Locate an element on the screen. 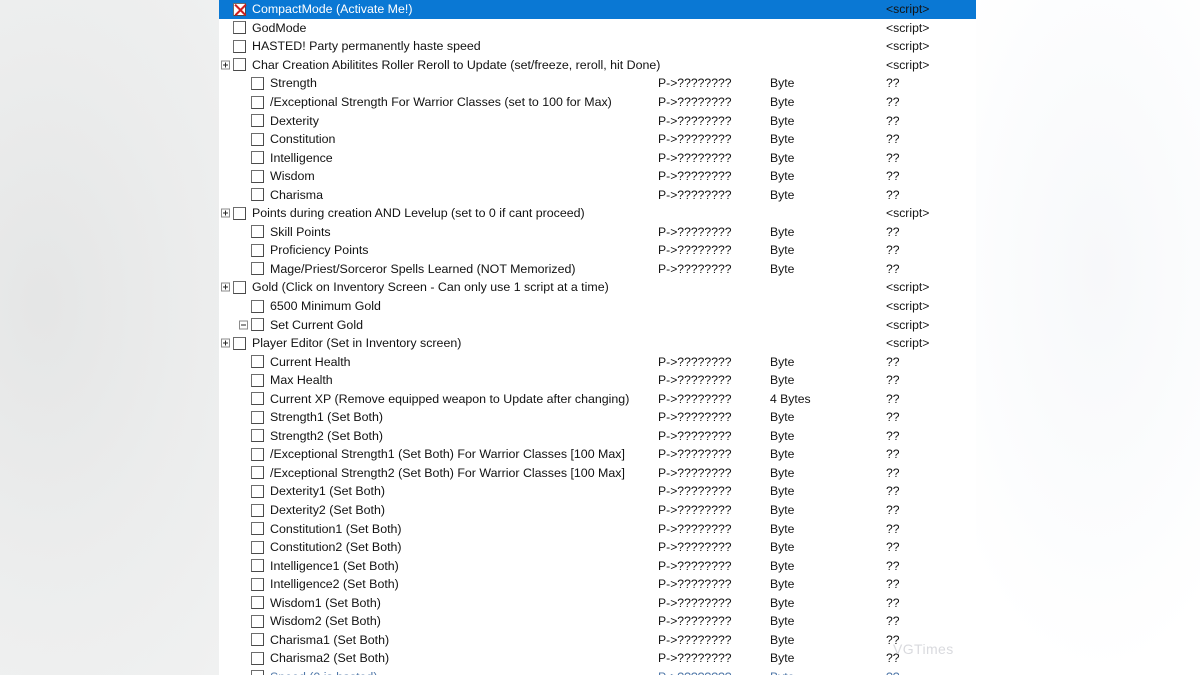  row-type: 4 Bytes is located at coordinates (790, 399).